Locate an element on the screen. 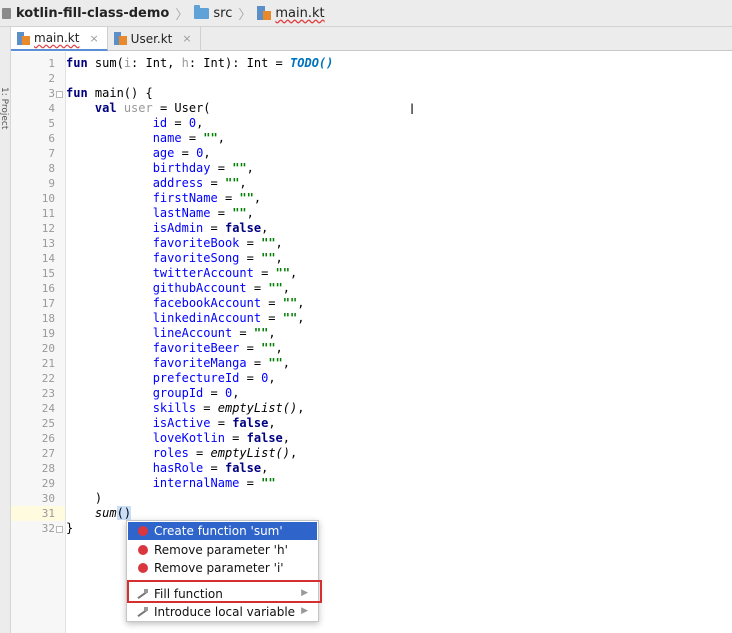 This screenshot has height=633, width=732. code-line-1: fun sum(i: Int, h: Int): Int = TODO() is located at coordinates (200, 63).